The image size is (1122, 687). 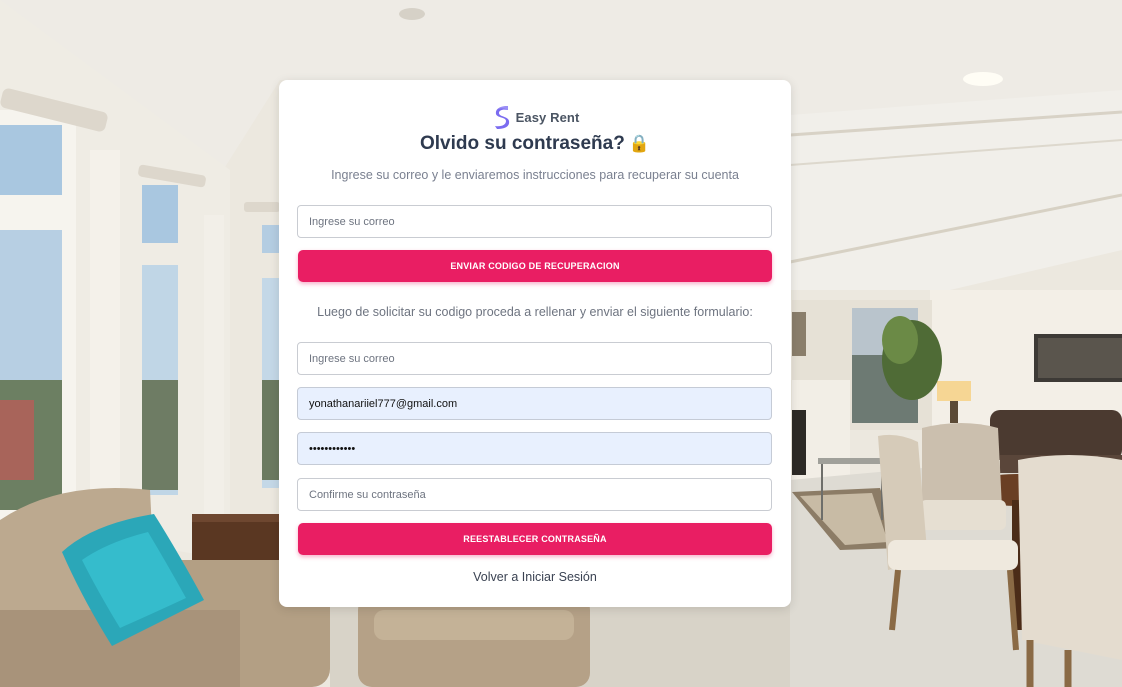 I want to click on recovery-code-input, so click(x=534, y=403).